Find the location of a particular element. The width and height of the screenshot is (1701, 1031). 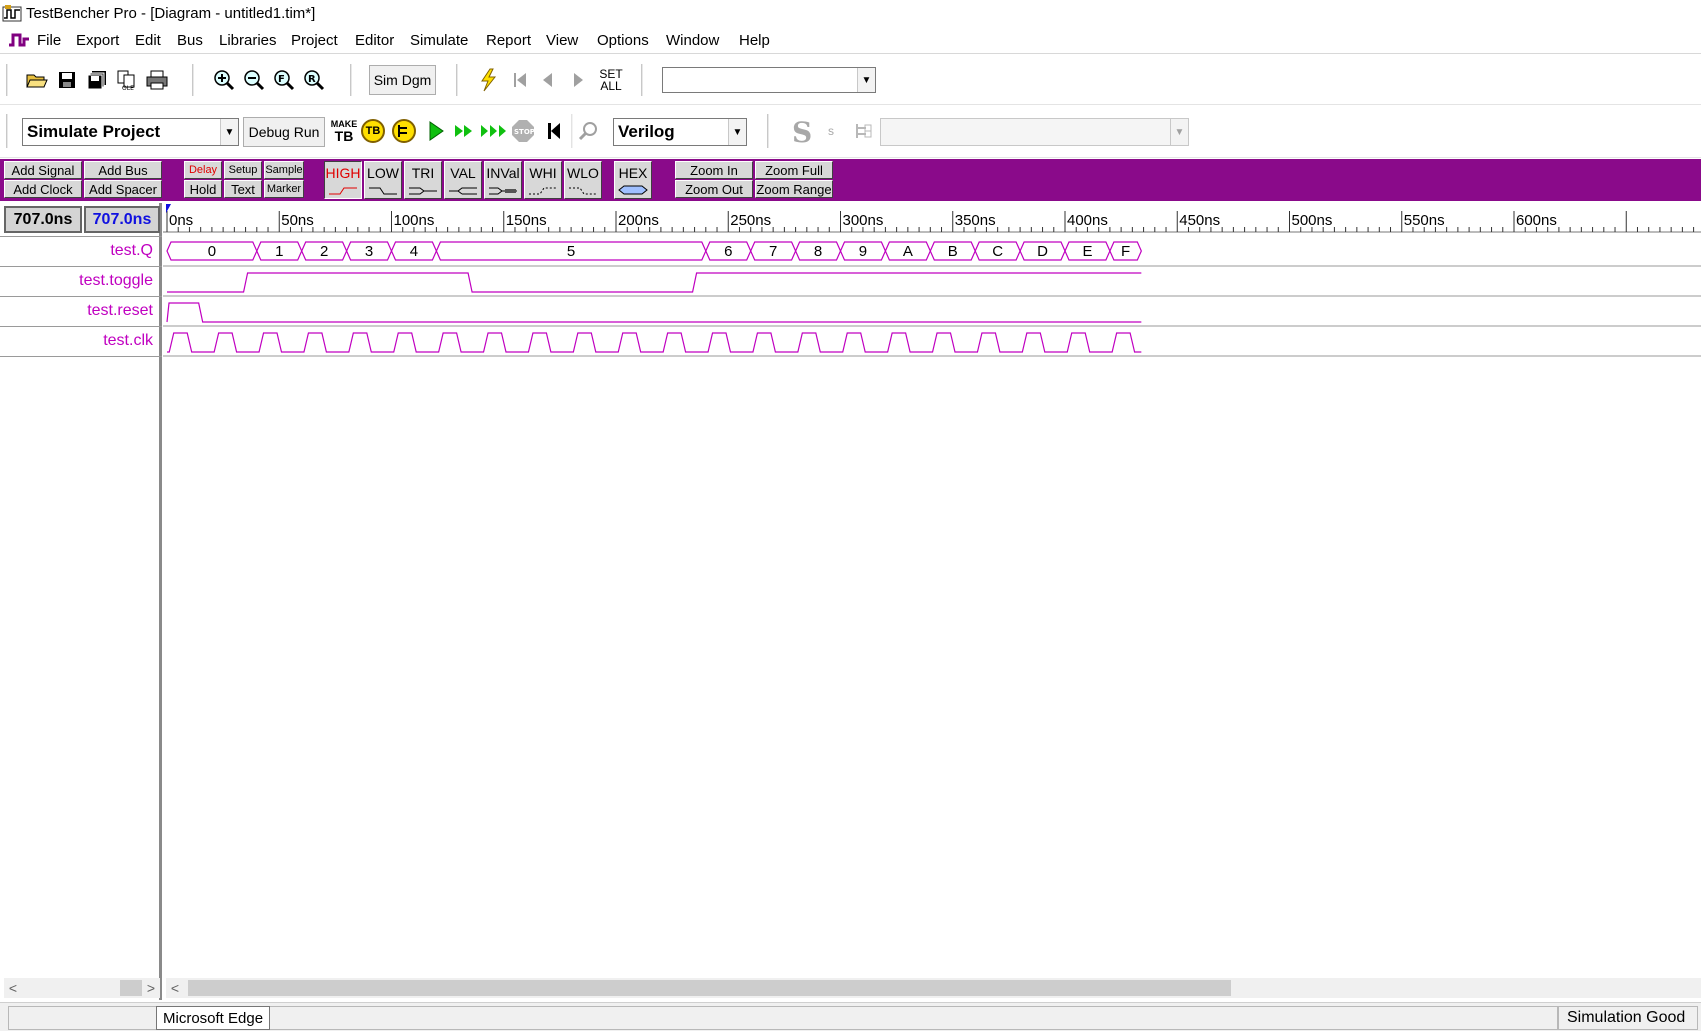

open-folder-icon is located at coordinates (37, 80).